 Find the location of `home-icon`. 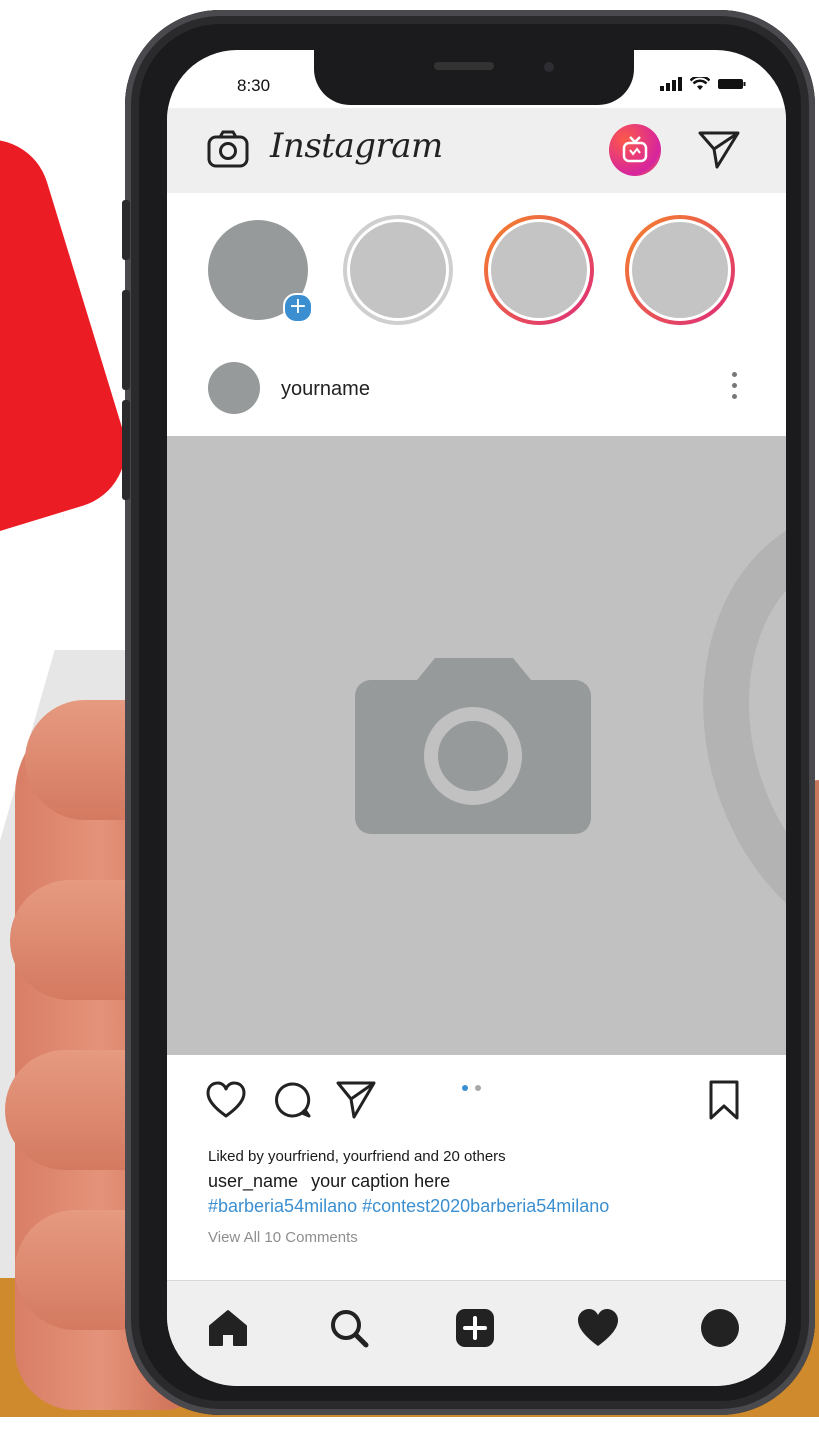

home-icon is located at coordinates (228, 1328).